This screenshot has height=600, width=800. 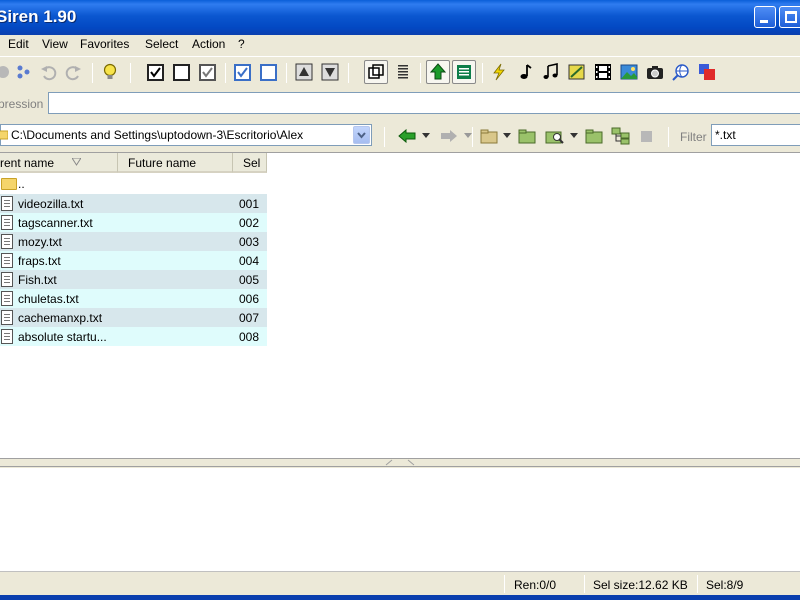 I want to click on folder-green-icon, so click(x=527, y=136).